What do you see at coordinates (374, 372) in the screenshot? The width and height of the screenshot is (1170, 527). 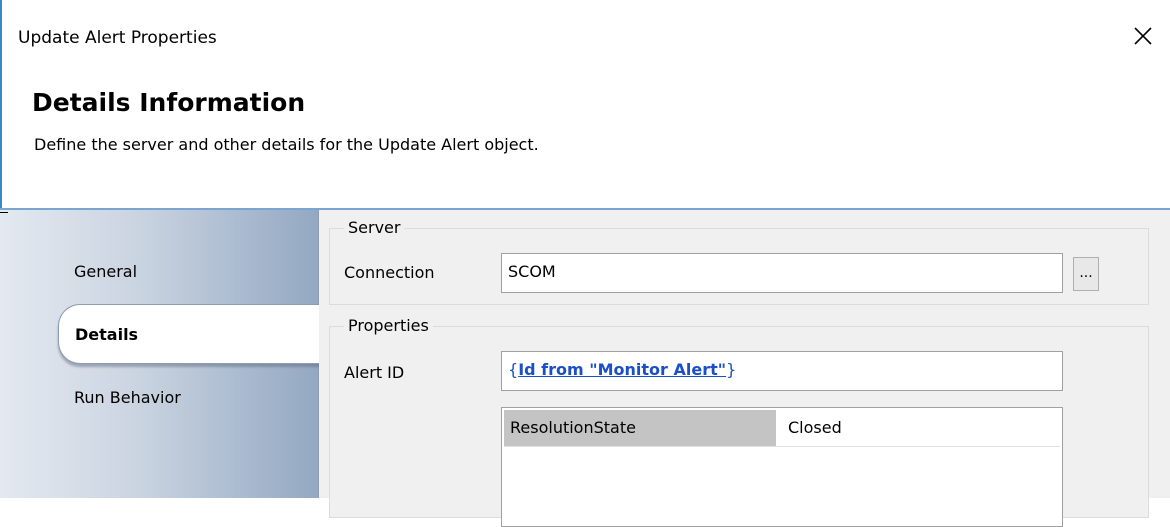 I see `alert-id-label: Alert ID` at bounding box center [374, 372].